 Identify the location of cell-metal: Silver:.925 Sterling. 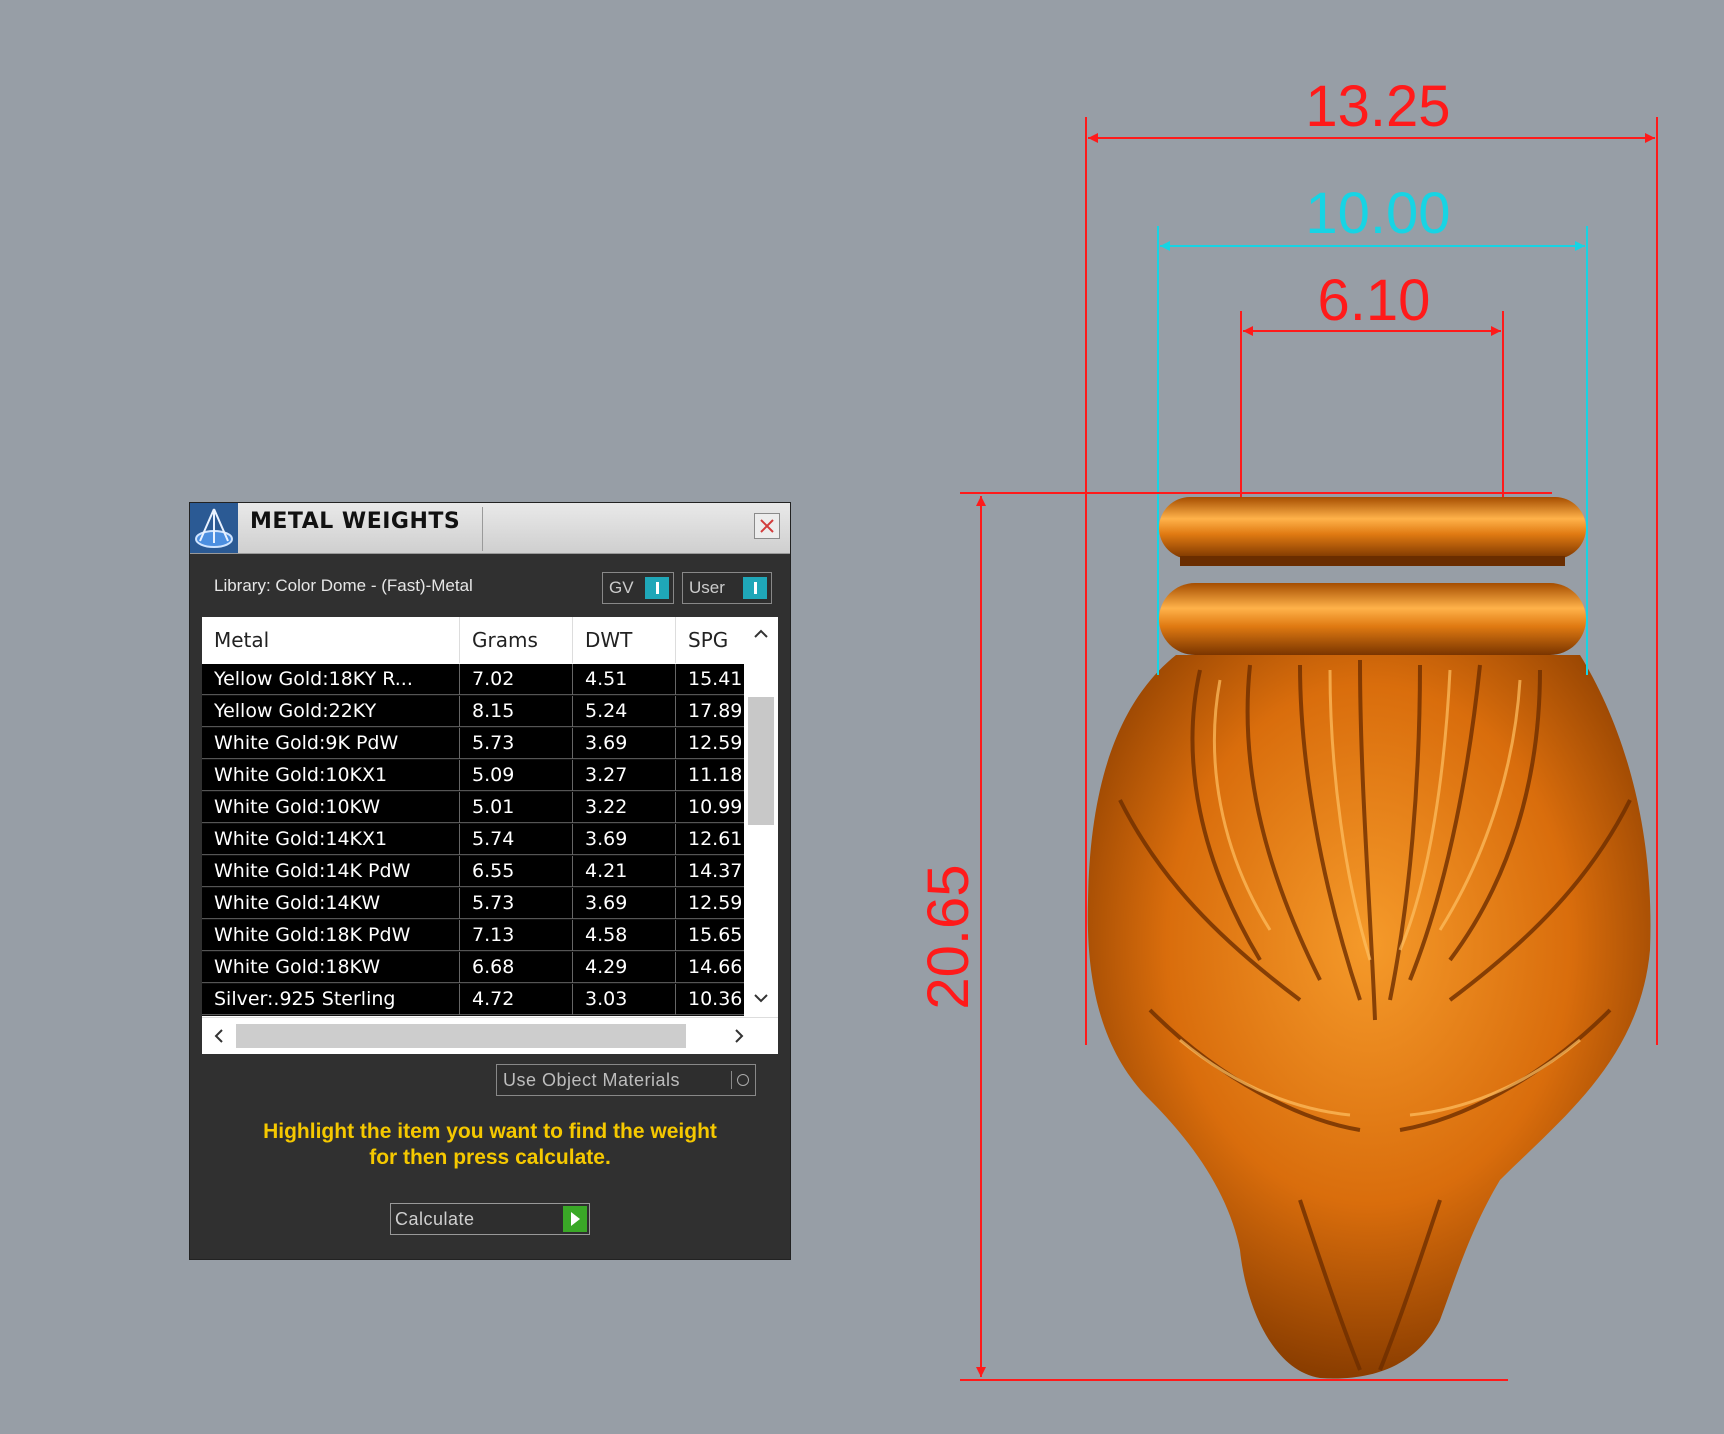
(331, 999).